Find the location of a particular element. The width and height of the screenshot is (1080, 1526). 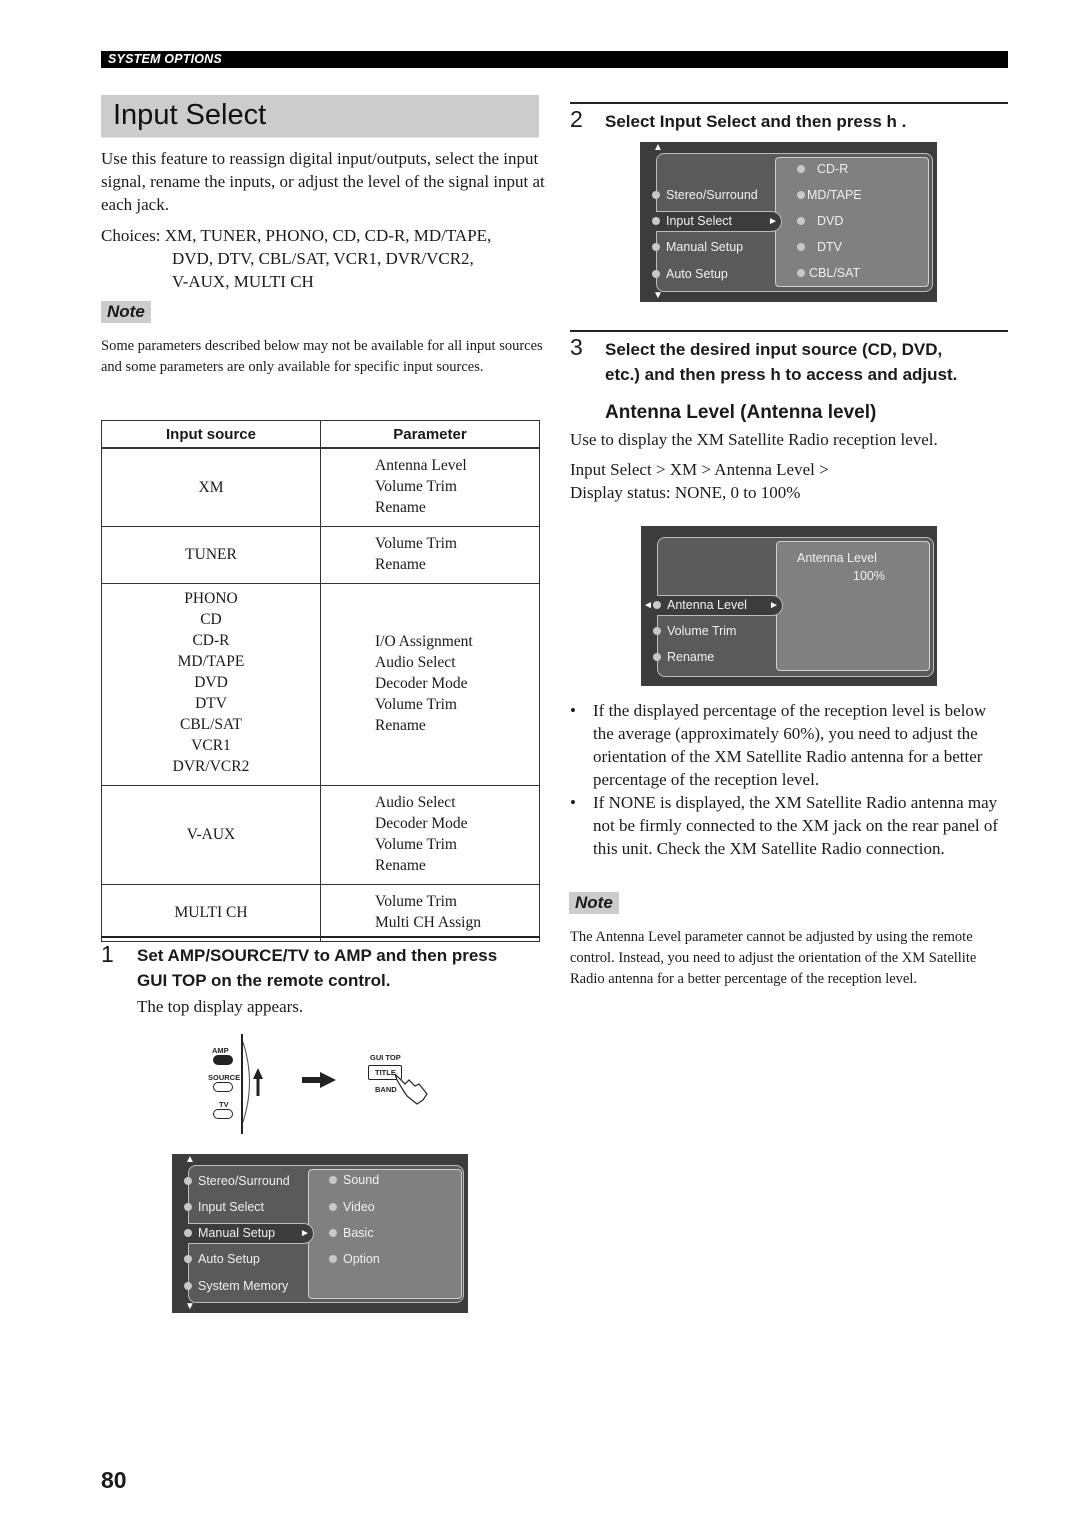

choices-line-2: DVD, DTV, CBL/SAT, VCR1, DVR/VCR2, is located at coordinates (323, 258).